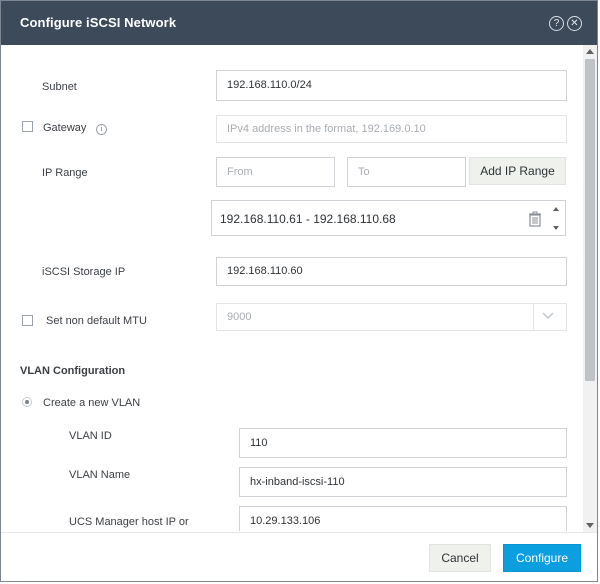  Describe the element at coordinates (590, 525) in the screenshot. I see `scroll-down-icon` at that location.